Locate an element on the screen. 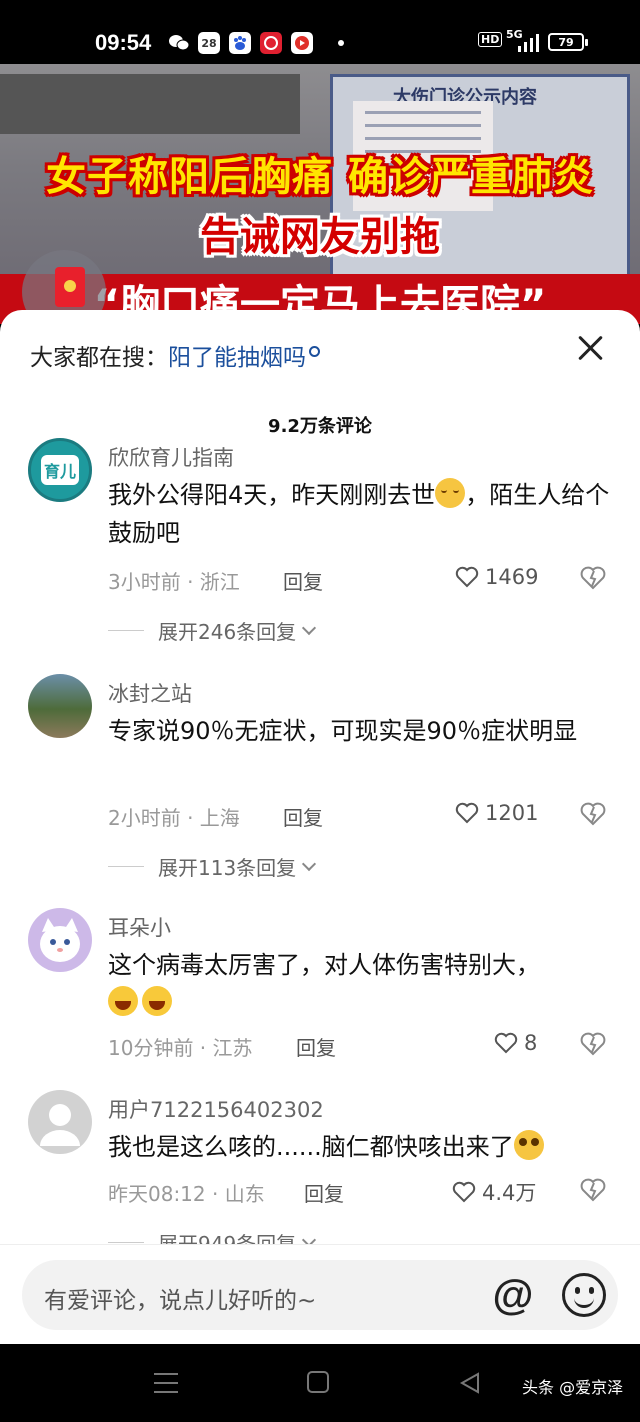 This screenshot has height=1422, width=640. like-button: 1469 is located at coordinates (496, 577).